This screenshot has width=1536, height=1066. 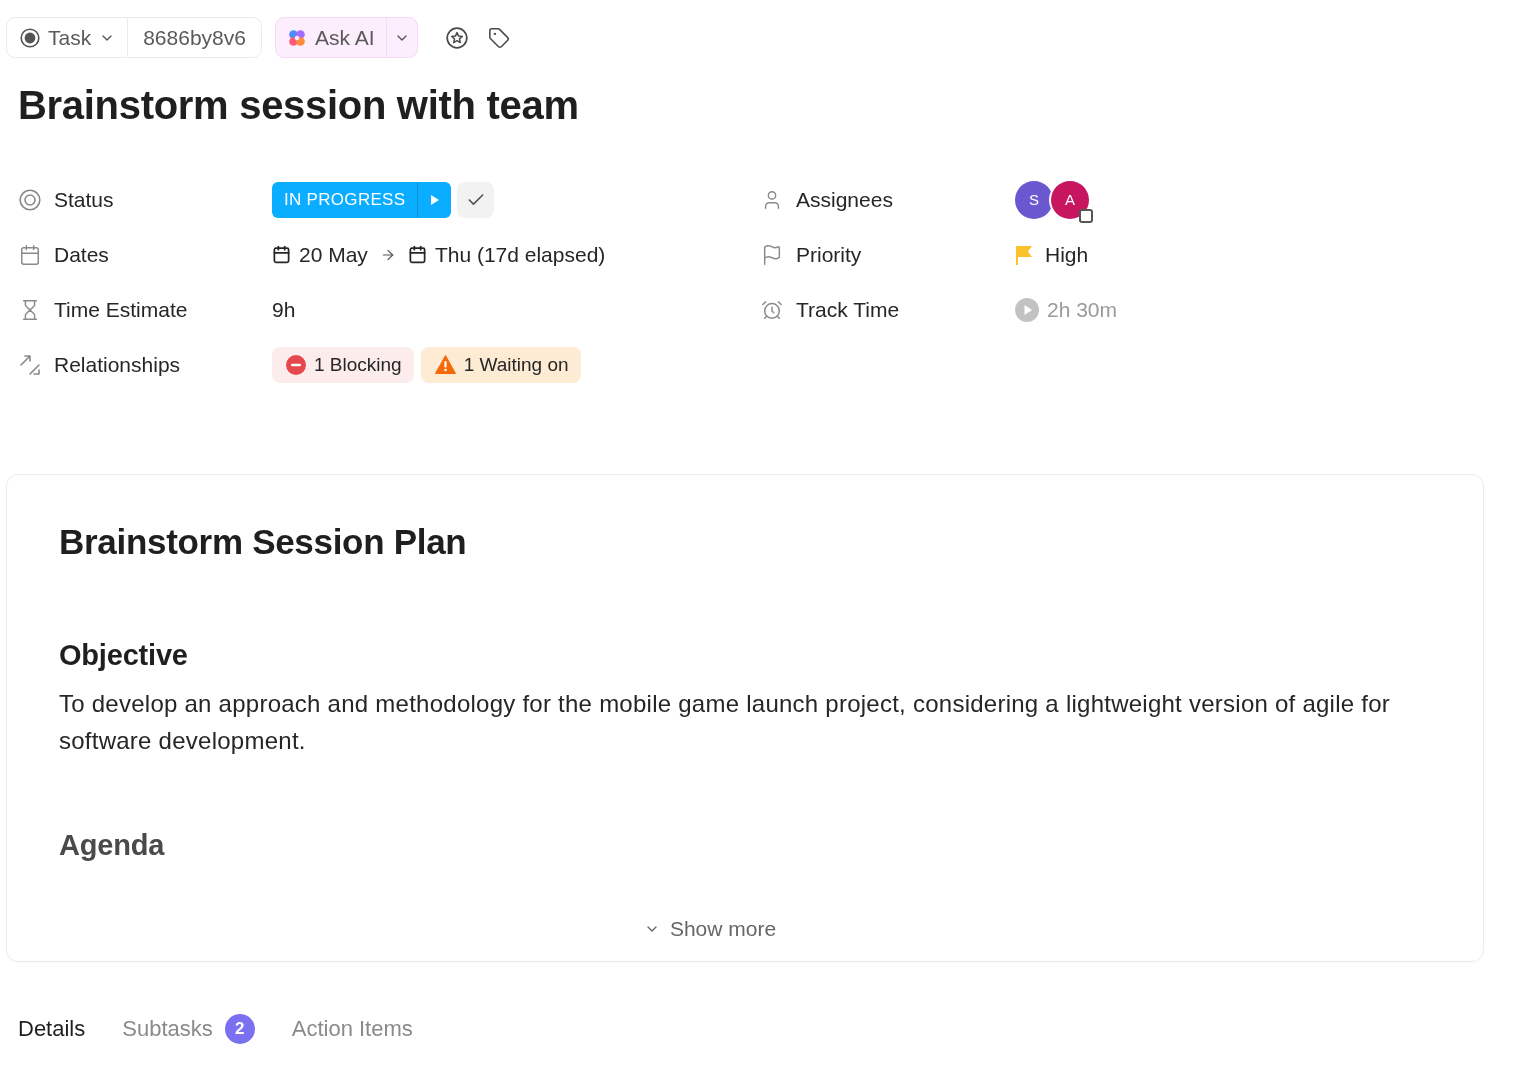 I want to click on start-date-button: 20 May, so click(x=320, y=254).